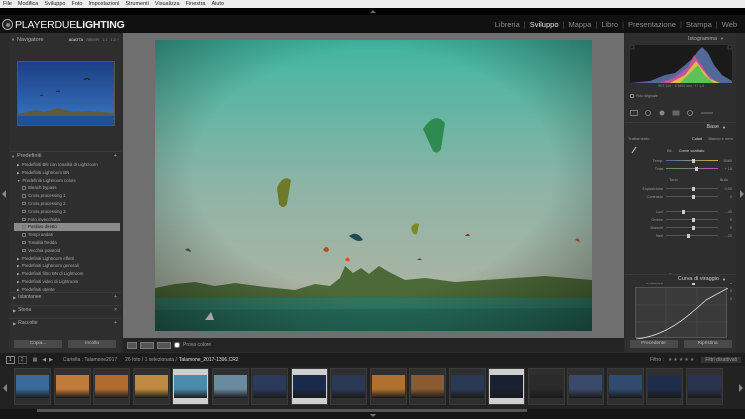 The width and height of the screenshot is (745, 419). I want to click on preset-item: Foto invecchiata, so click(67, 220).